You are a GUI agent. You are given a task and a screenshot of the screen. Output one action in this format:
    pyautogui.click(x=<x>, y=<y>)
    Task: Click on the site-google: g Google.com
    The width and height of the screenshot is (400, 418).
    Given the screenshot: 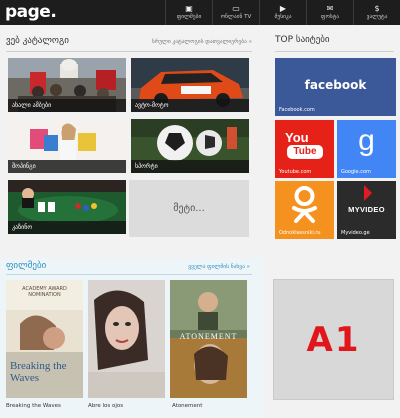 What is the action you would take?
    pyautogui.click(x=366, y=149)
    